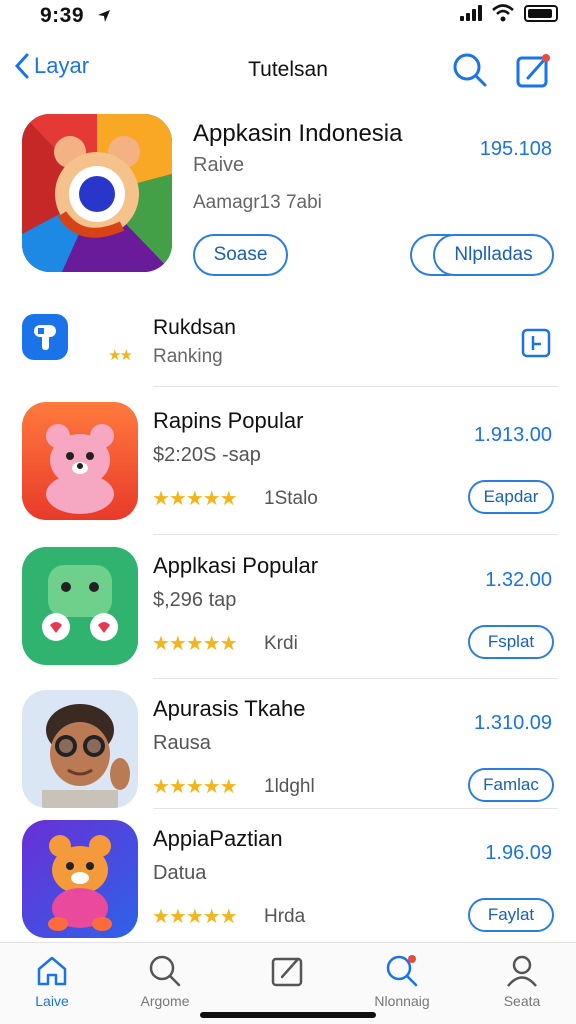  What do you see at coordinates (522, 1001) in the screenshot?
I see `tab-label: Seata` at bounding box center [522, 1001].